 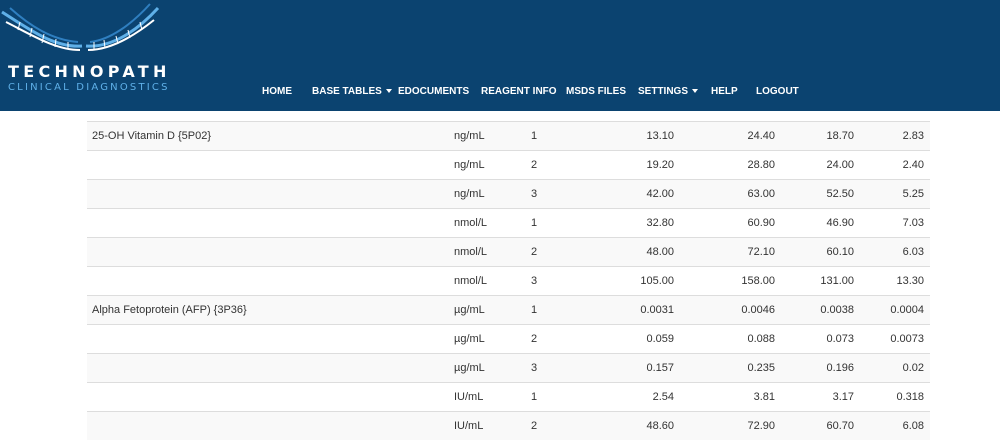 What do you see at coordinates (663, 397) in the screenshot?
I see `value-cell: 2.54` at bounding box center [663, 397].